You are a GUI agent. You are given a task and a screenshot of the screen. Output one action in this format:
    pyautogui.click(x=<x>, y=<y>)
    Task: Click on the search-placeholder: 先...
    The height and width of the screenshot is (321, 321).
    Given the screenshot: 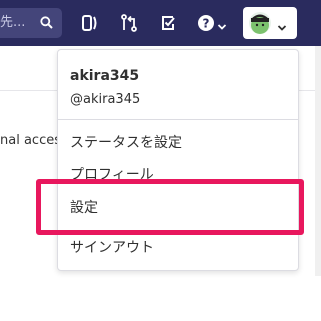 What is the action you would take?
    pyautogui.click(x=13, y=22)
    